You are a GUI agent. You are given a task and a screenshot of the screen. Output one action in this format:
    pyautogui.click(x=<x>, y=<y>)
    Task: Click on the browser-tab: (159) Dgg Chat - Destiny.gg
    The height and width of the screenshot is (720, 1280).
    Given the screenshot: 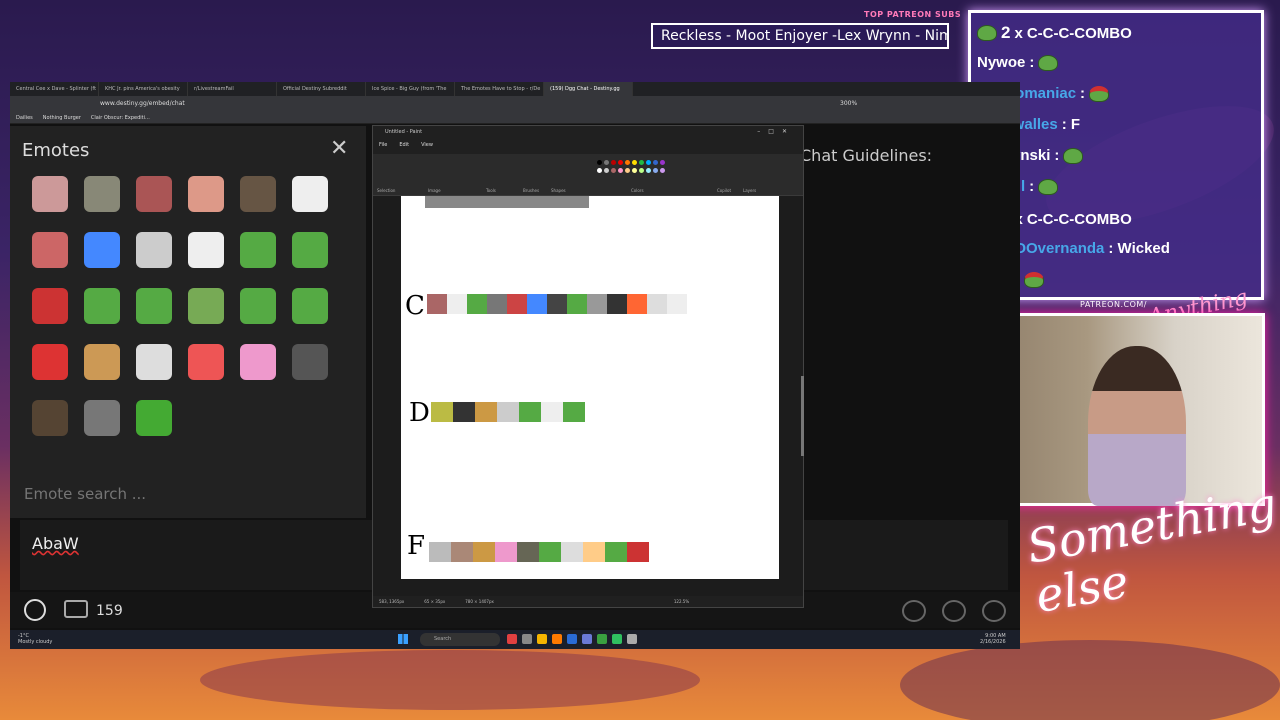 What is the action you would take?
    pyautogui.click(x=588, y=89)
    